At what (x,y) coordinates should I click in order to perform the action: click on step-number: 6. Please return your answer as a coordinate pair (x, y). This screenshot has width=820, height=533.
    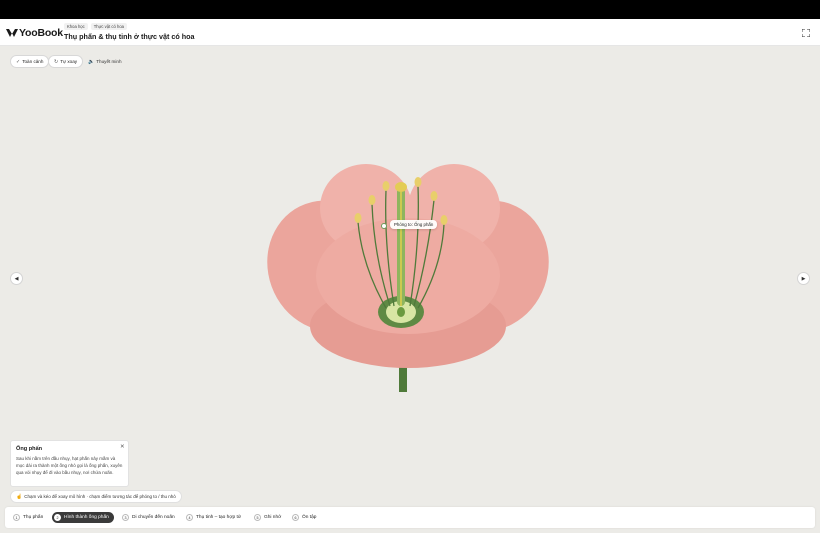
    Looking at the image, I should click on (295, 517).